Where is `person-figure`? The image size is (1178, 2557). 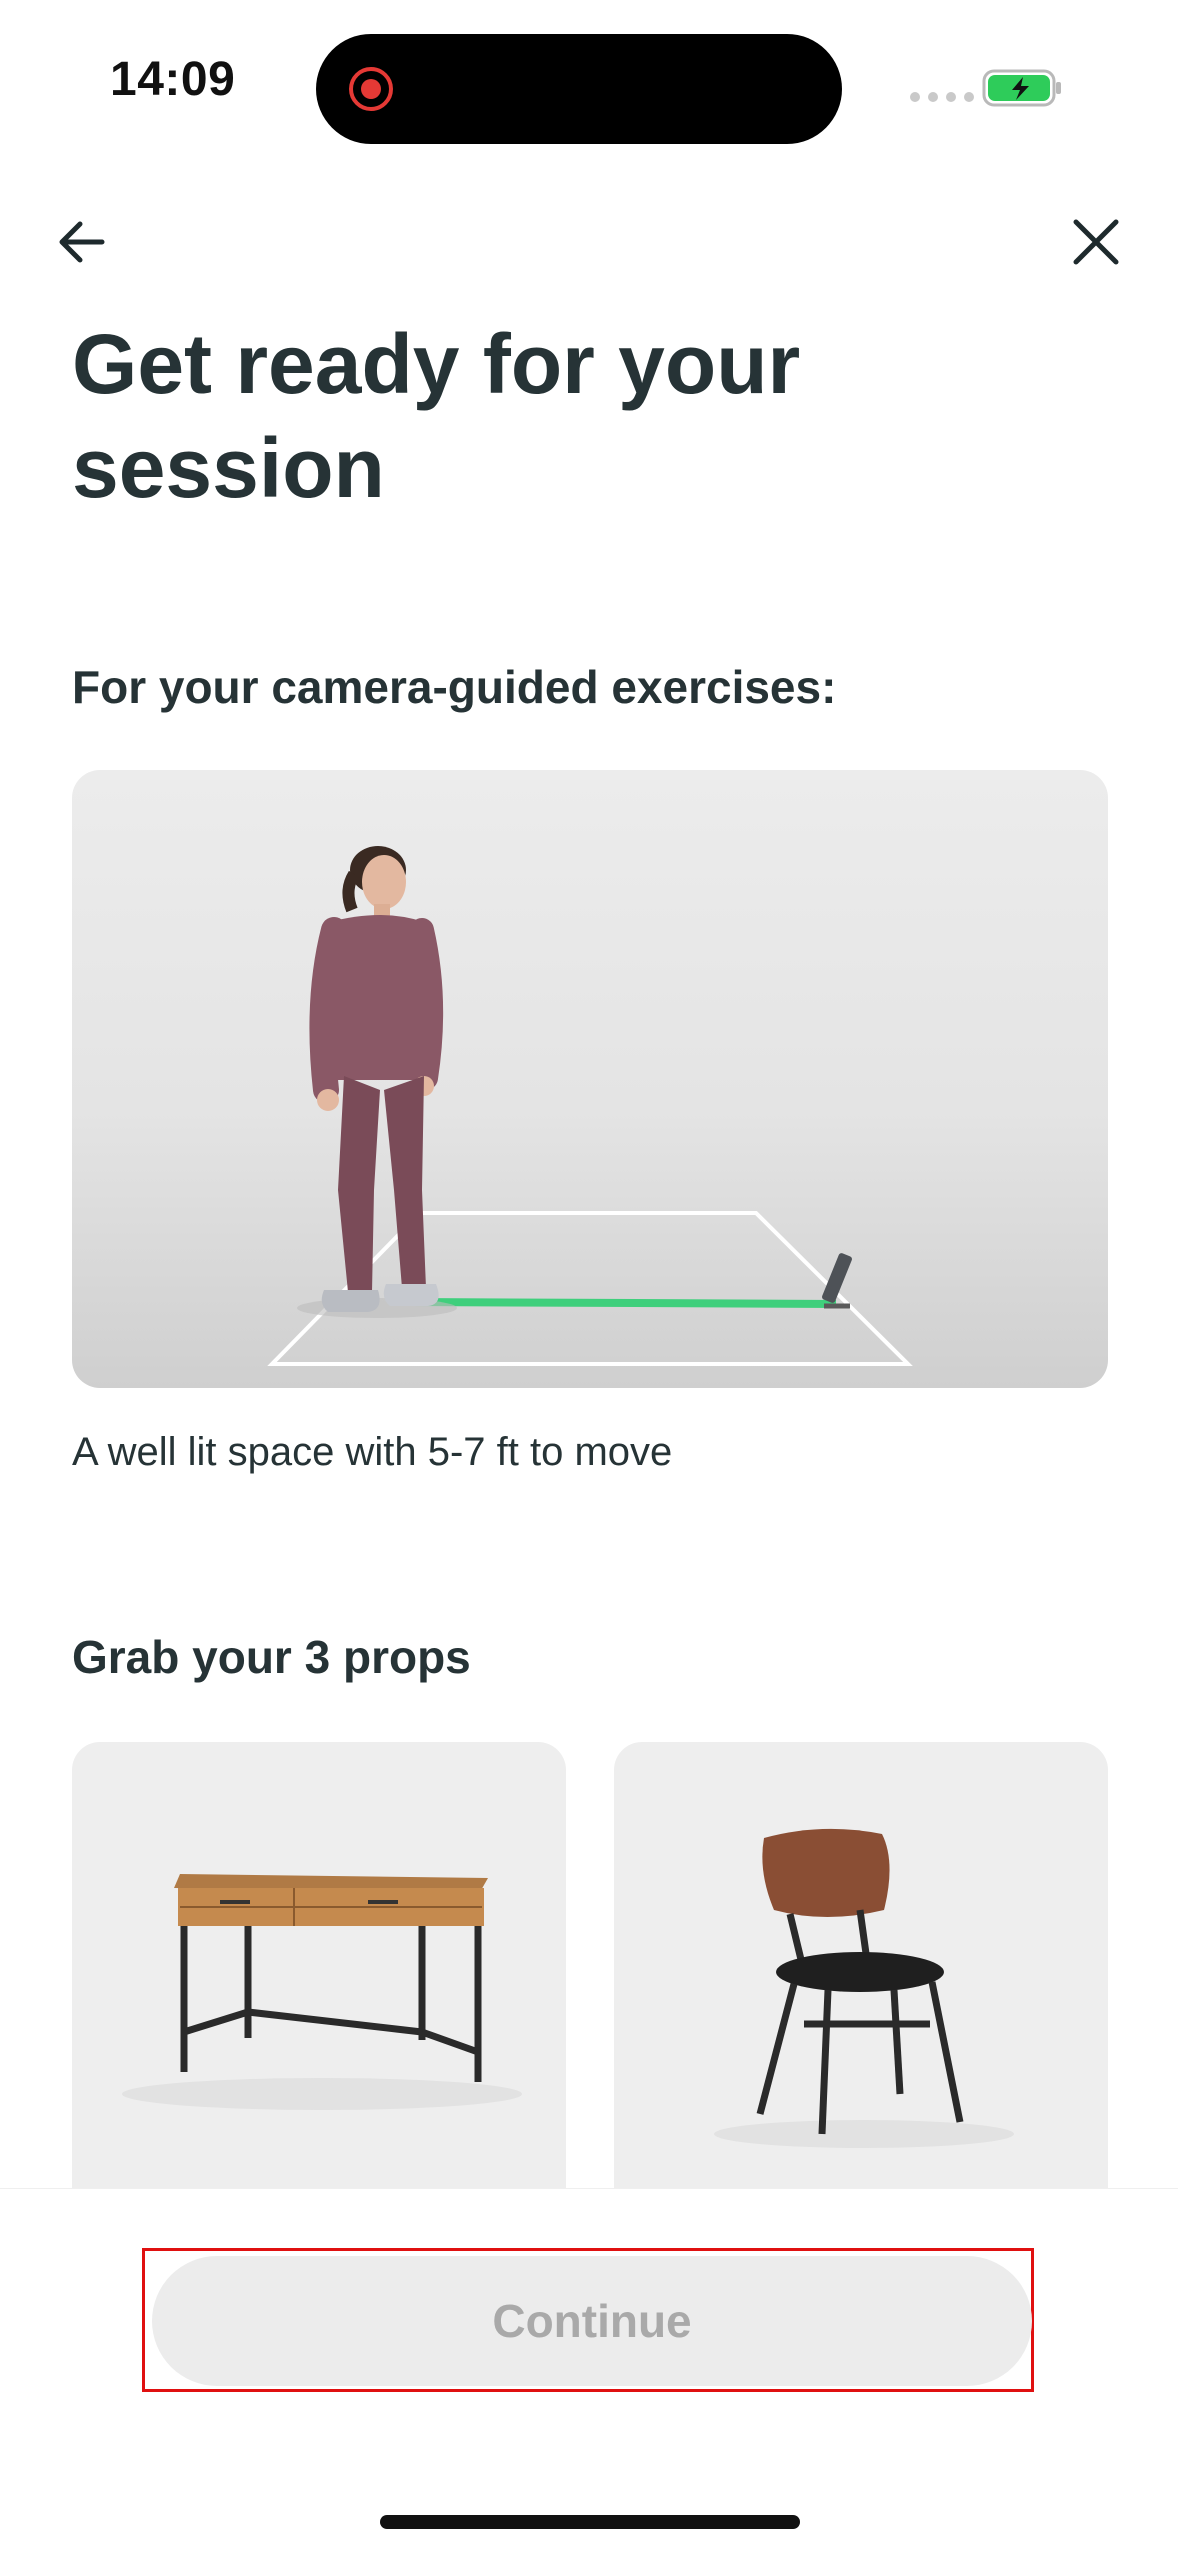
person-figure is located at coordinates (377, 1082).